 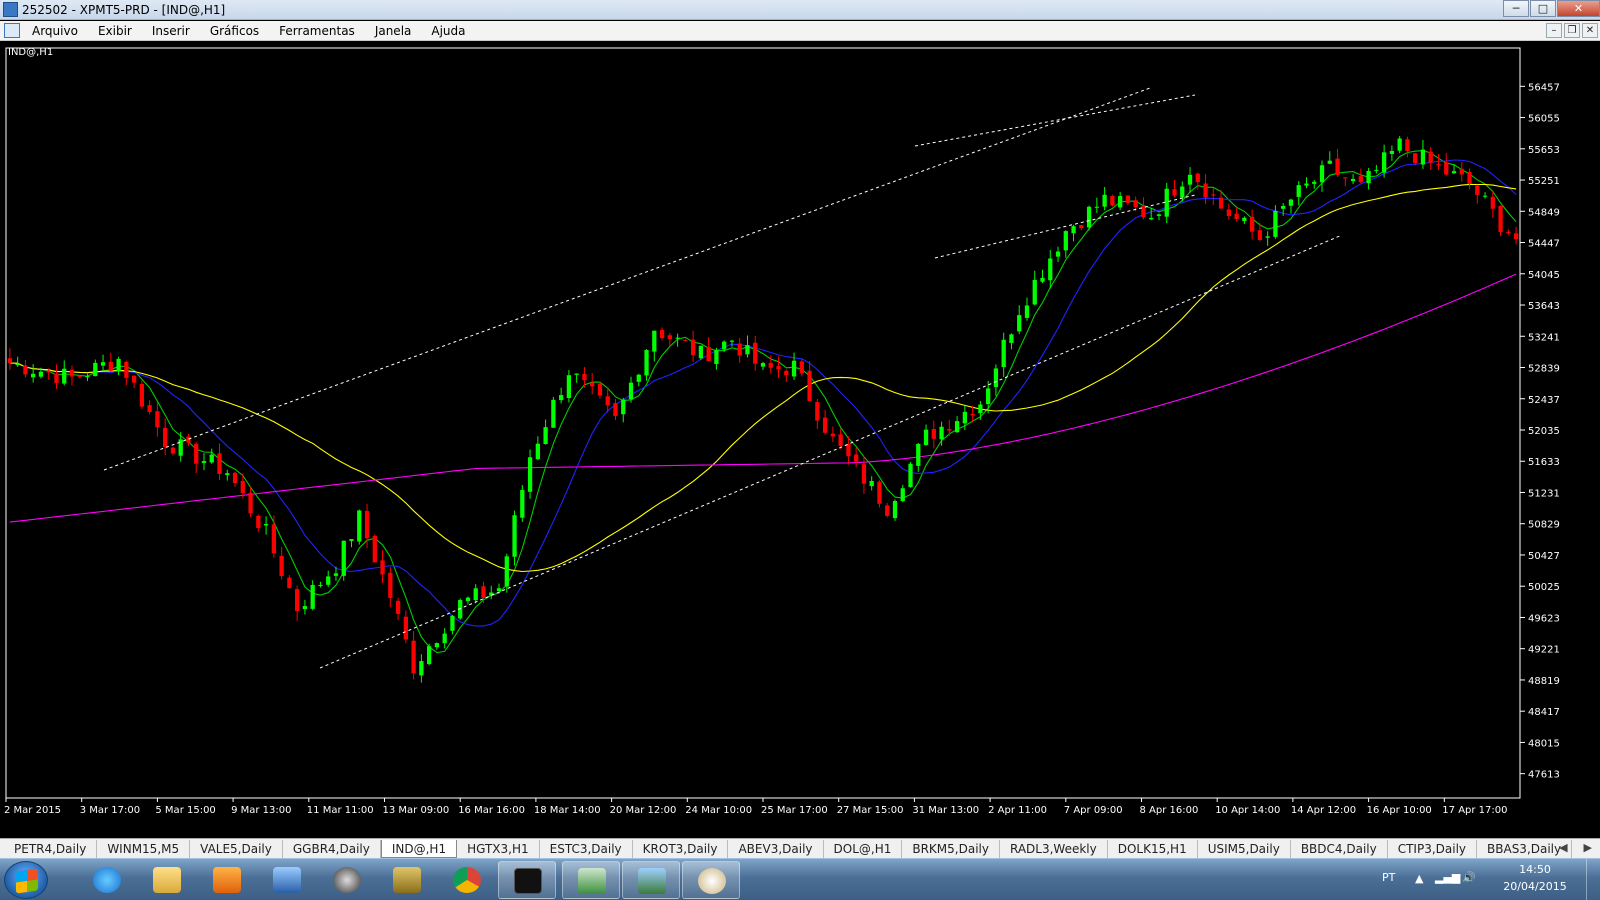 I want to click on chart-restore-button: ❐, so click(x=1572, y=30).